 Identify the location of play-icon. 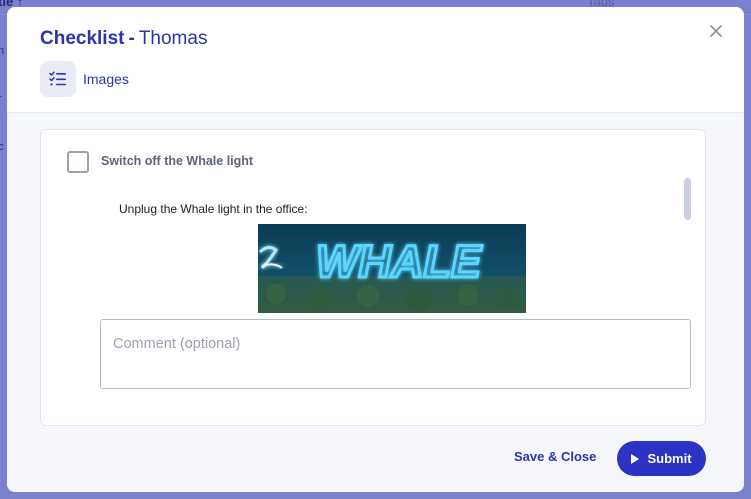
(635, 458).